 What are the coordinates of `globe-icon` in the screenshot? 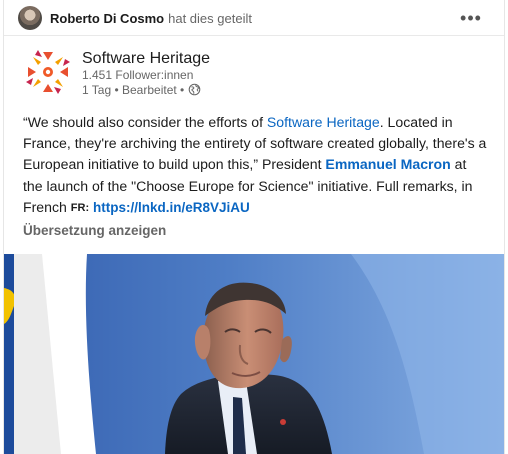 It's located at (194, 89).